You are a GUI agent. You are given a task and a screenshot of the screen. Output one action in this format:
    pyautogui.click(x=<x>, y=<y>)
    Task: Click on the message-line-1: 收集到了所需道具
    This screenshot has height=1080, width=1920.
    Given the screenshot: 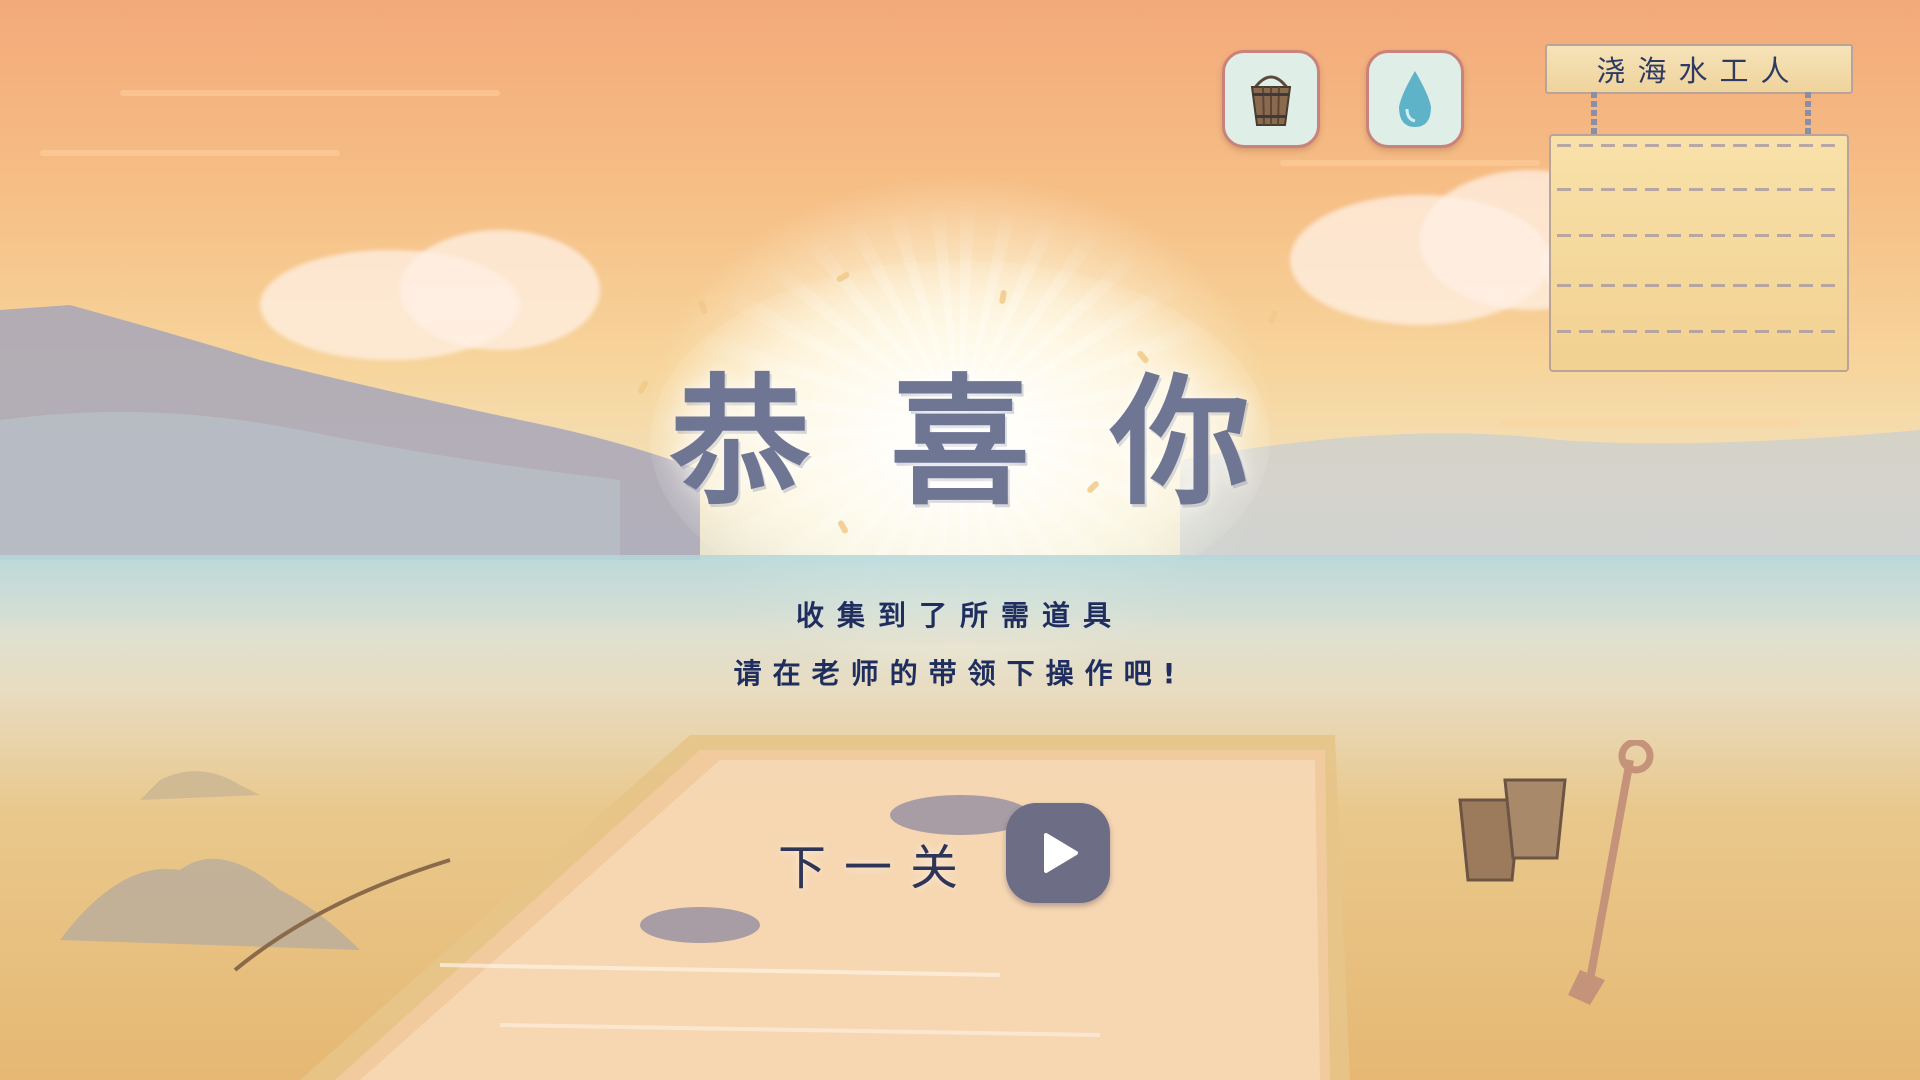 What is the action you would take?
    pyautogui.click(x=959, y=615)
    